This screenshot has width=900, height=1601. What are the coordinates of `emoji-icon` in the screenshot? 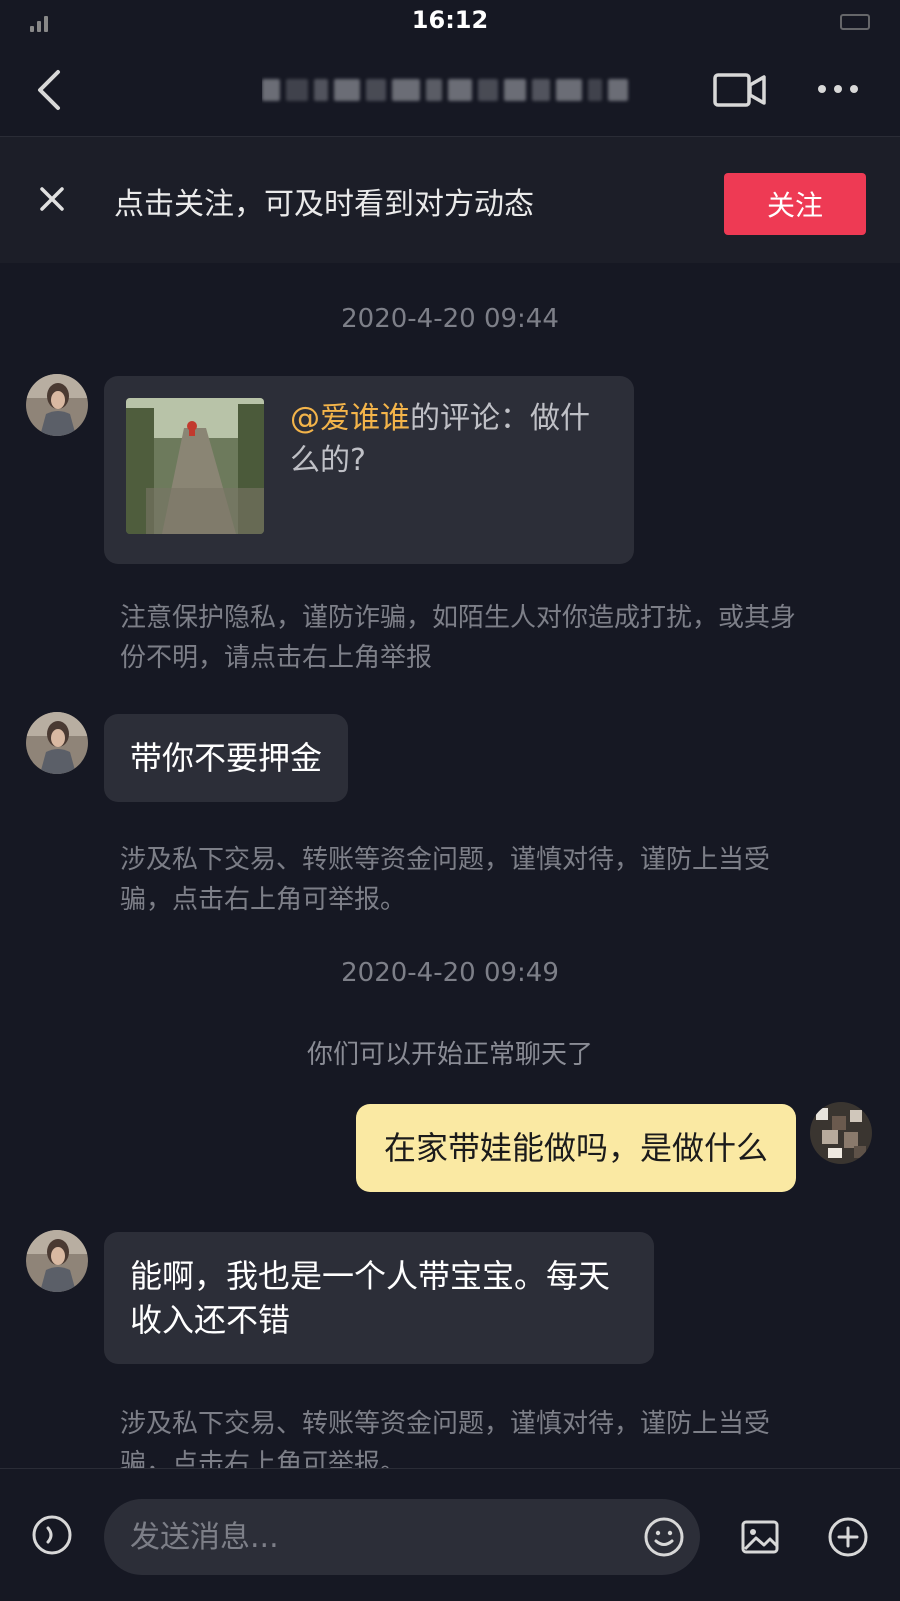 It's located at (664, 1537).